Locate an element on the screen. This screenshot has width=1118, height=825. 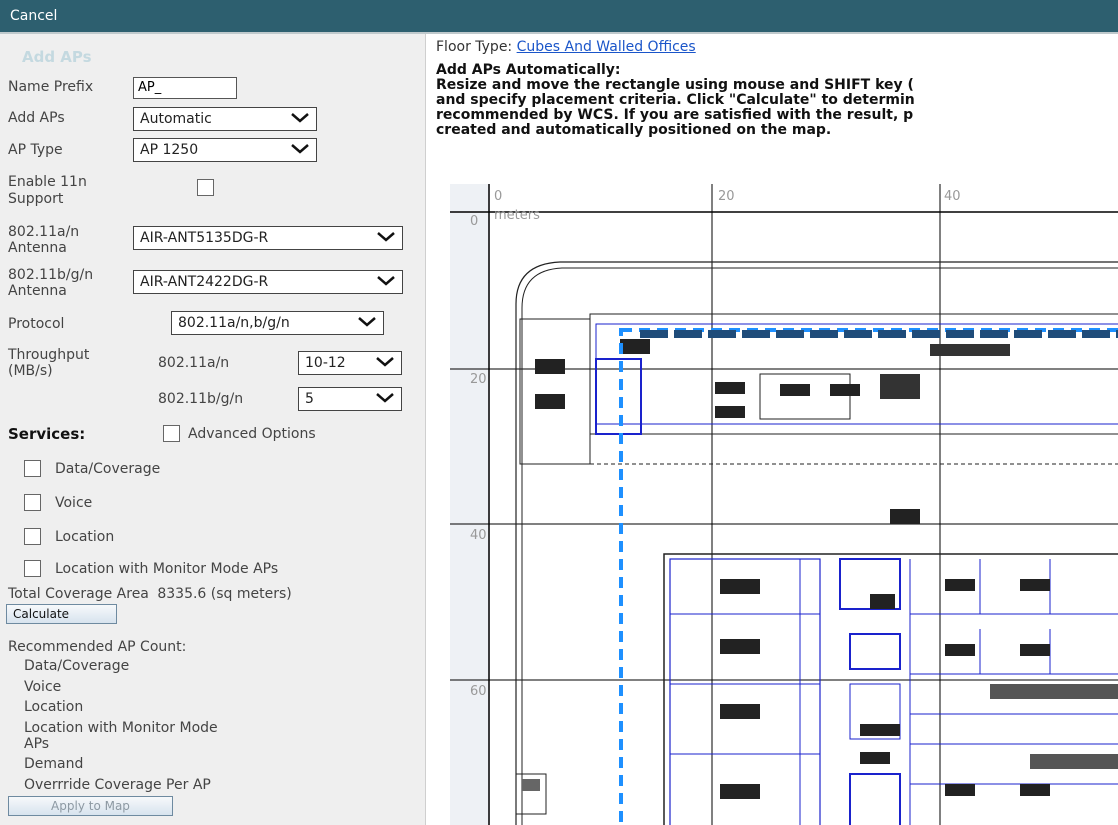
antenna-a-value: AIR-ANT5135DG-R is located at coordinates (204, 238).